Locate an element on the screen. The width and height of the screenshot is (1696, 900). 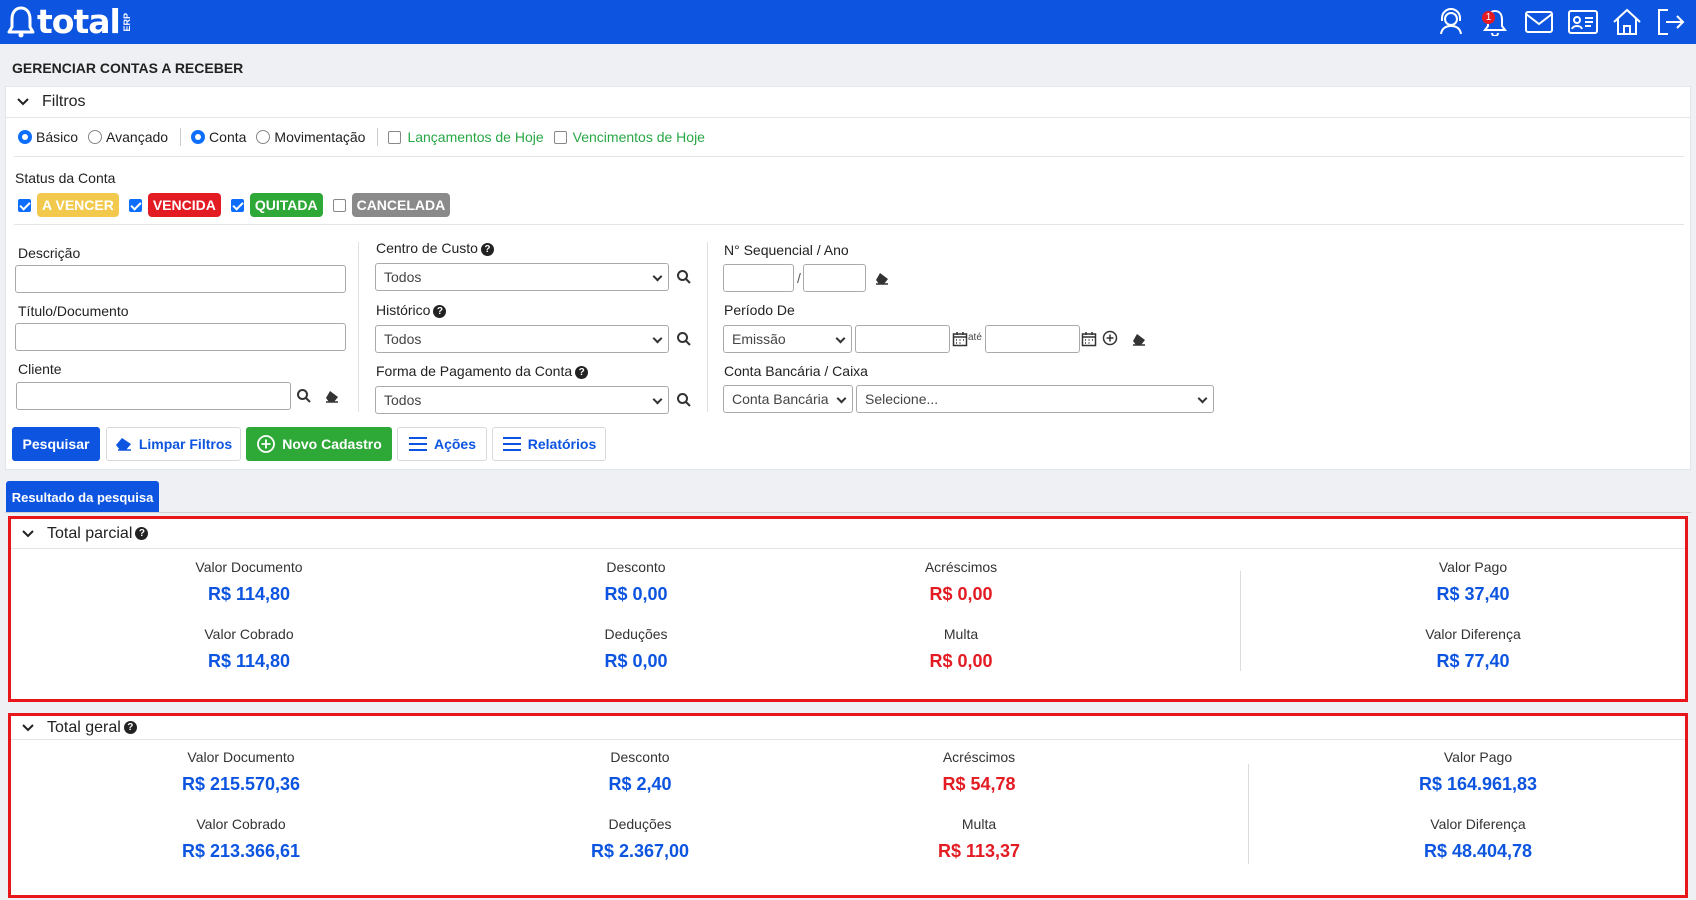
general-desconto-value: R$ 2,40 is located at coordinates (640, 784).